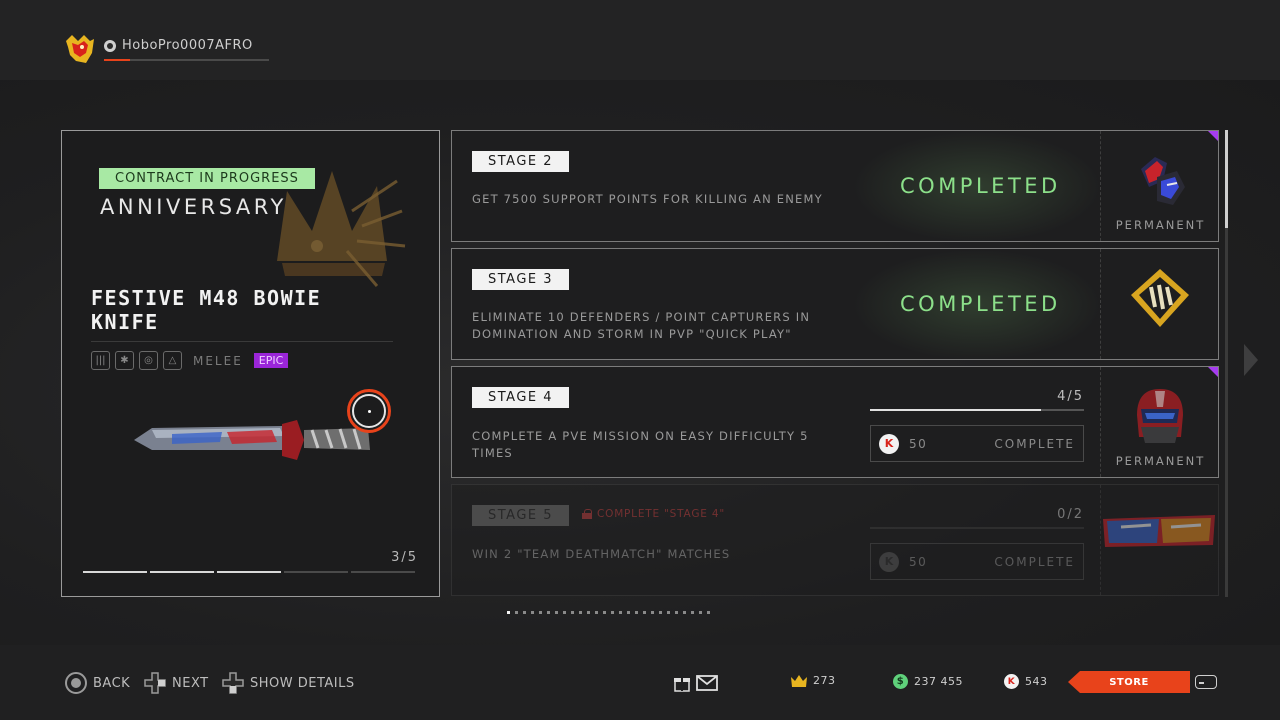 Image resolution: width=1280 pixels, height=720 pixels. What do you see at coordinates (112, 683) in the screenshot?
I see `back-label: BACK` at bounding box center [112, 683].